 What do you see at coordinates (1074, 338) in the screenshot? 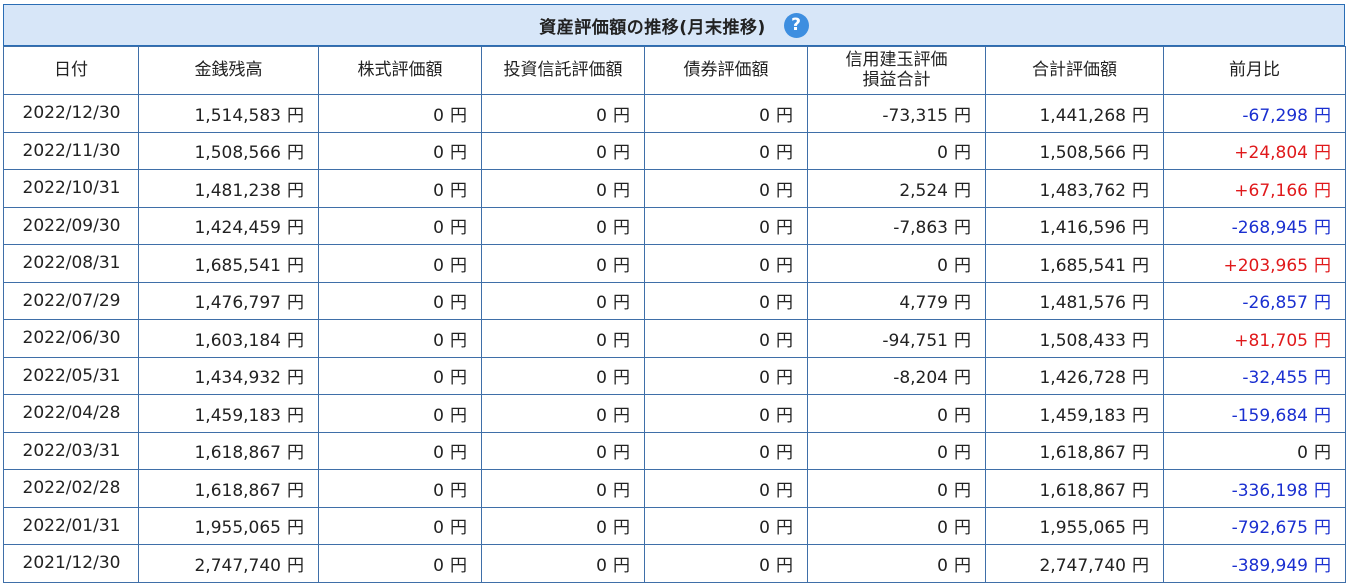
I see `cell-total-value: 1,508,433 円` at bounding box center [1074, 338].